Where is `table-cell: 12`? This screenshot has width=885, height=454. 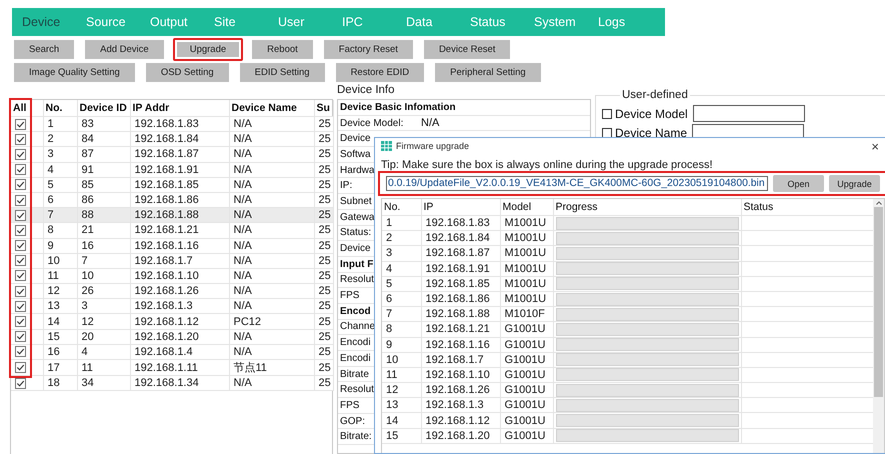
table-cell: 12 is located at coordinates (103, 322).